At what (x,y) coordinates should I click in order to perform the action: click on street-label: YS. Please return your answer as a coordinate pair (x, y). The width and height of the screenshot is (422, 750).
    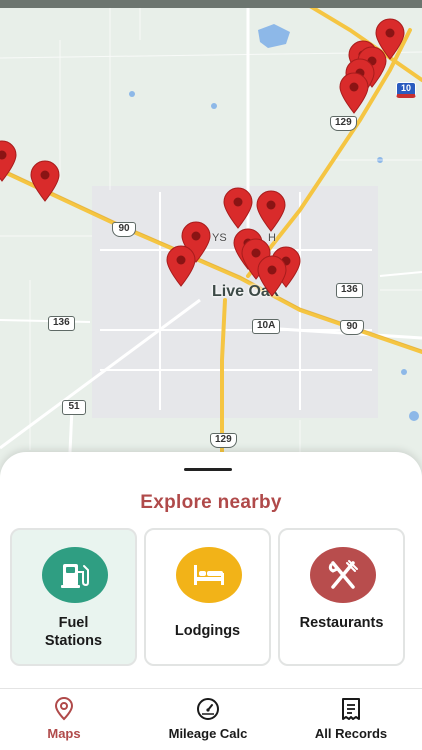
    Looking at the image, I should click on (219, 238).